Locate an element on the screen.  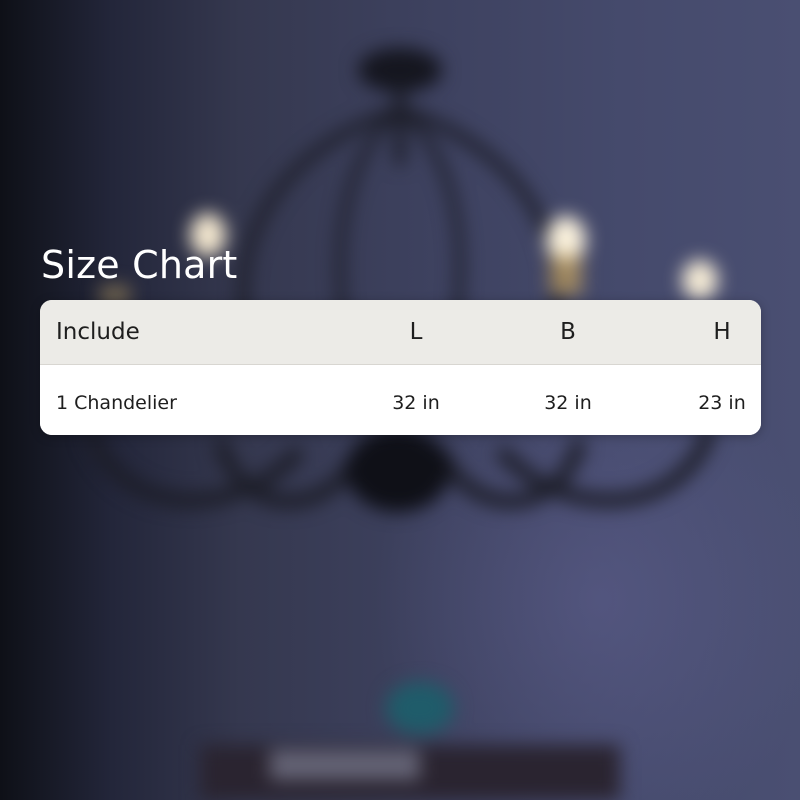
page-title: Size Chart is located at coordinates (139, 265).